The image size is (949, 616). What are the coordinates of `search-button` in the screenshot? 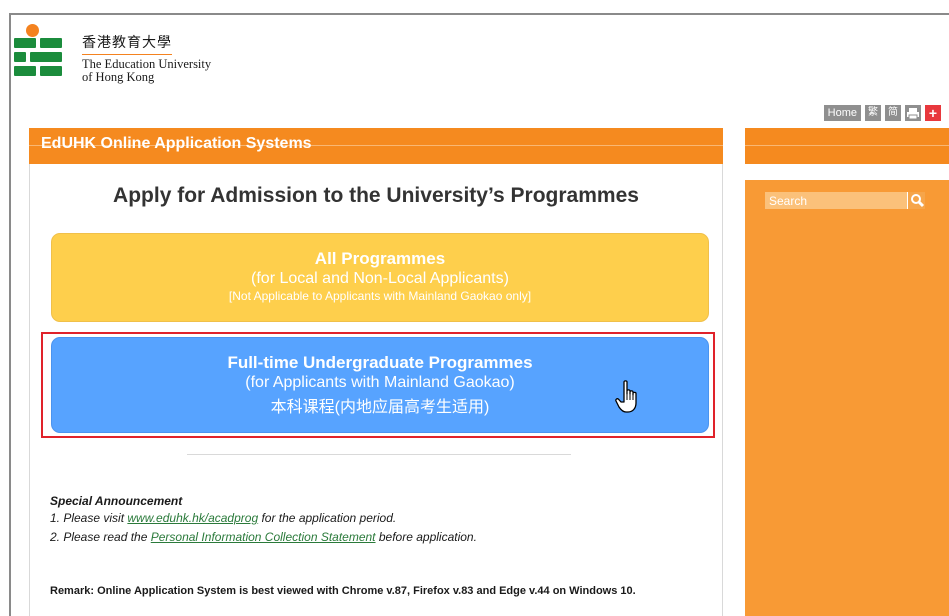 It's located at (916, 200).